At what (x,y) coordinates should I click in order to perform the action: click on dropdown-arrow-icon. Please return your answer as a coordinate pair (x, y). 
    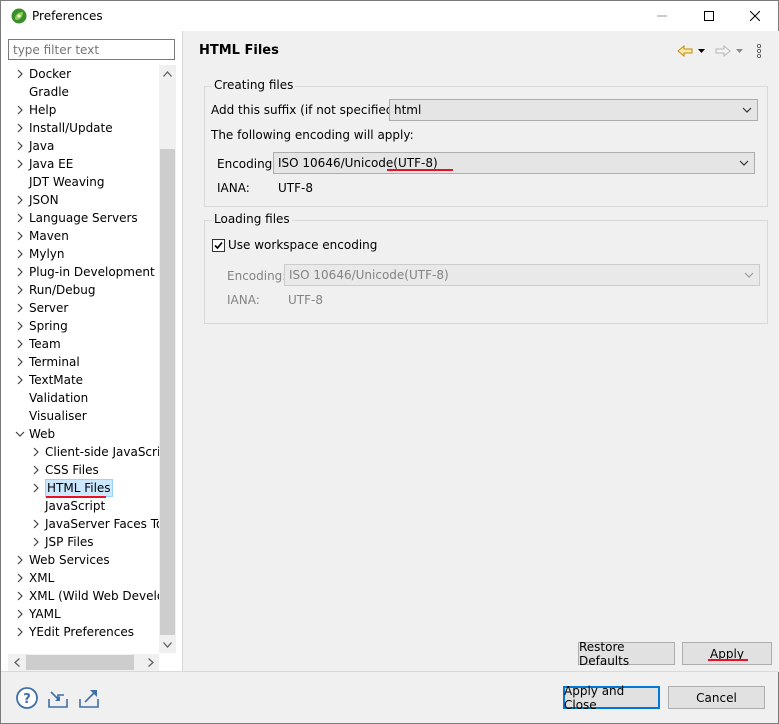
    Looking at the image, I should click on (701, 51).